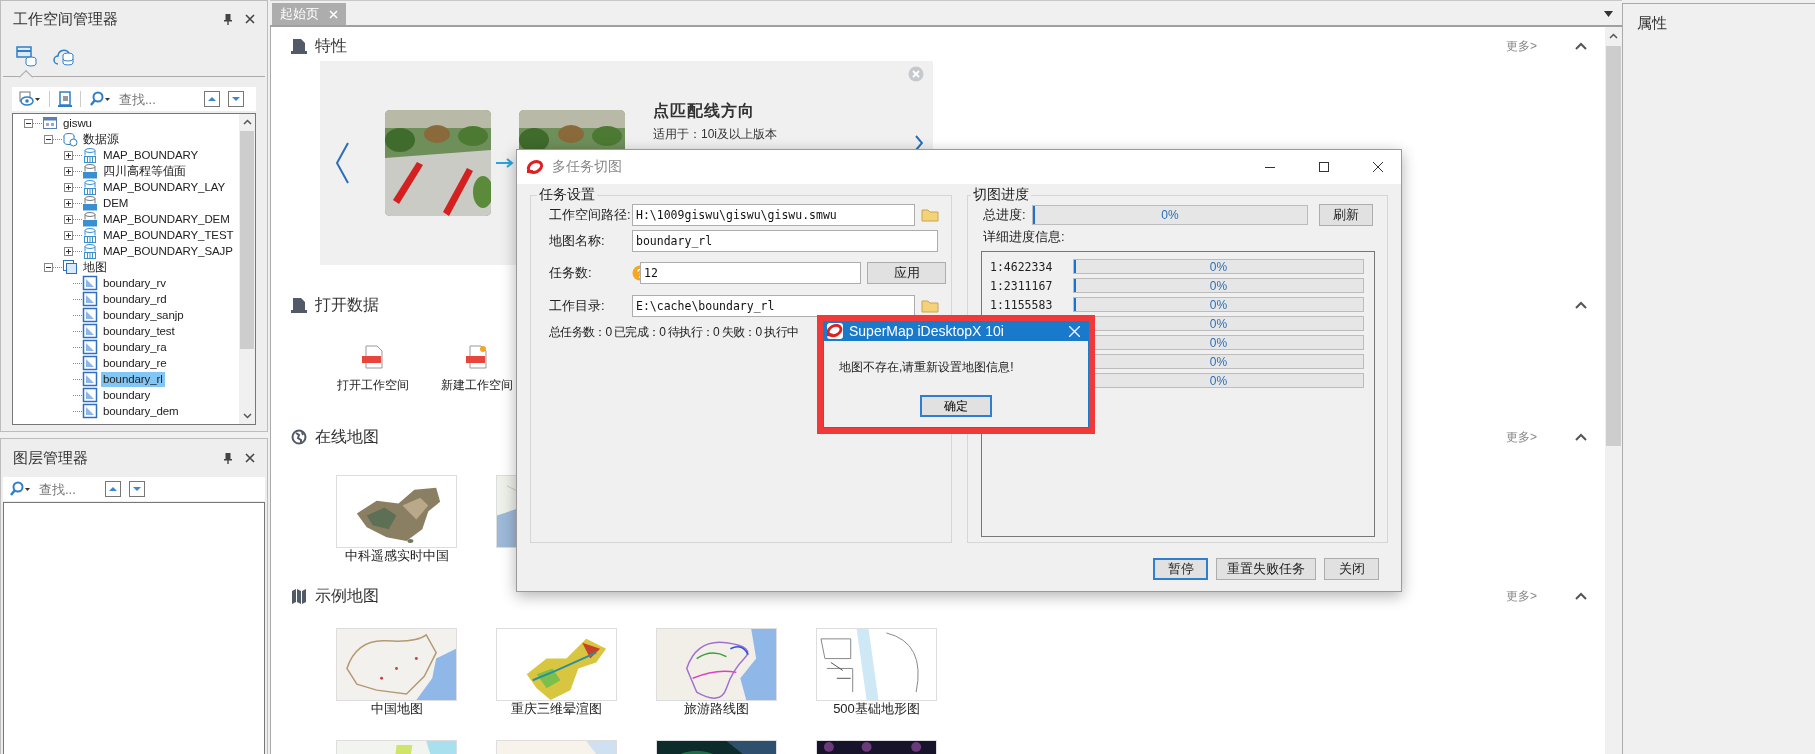  I want to click on dialog-title: 多任务切图, so click(587, 167).